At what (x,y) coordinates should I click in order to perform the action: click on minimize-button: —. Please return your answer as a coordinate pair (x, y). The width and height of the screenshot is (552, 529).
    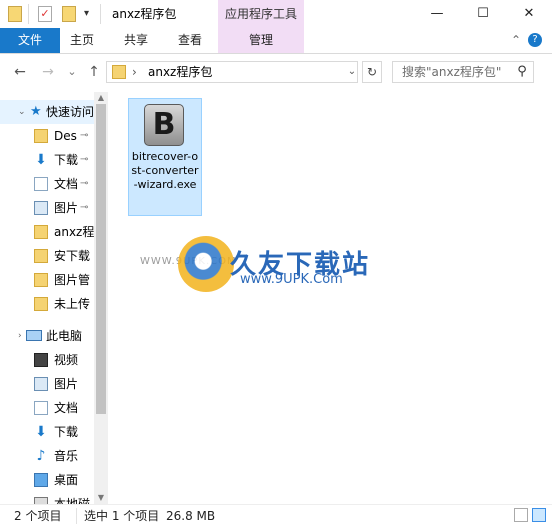
    Looking at the image, I should click on (437, 14).